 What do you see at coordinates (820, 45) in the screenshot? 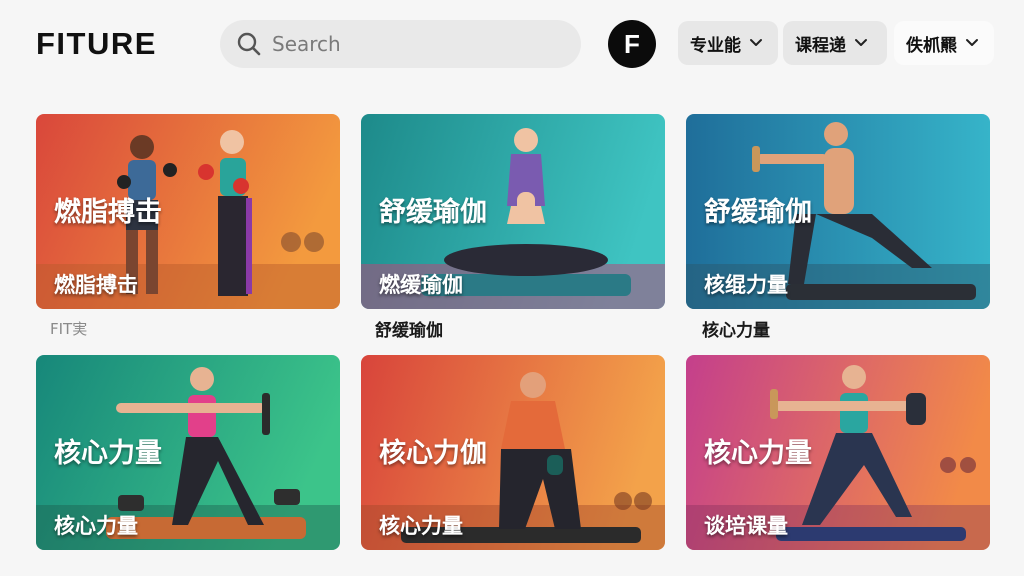
I see `dropdown-label: 课程递` at bounding box center [820, 45].